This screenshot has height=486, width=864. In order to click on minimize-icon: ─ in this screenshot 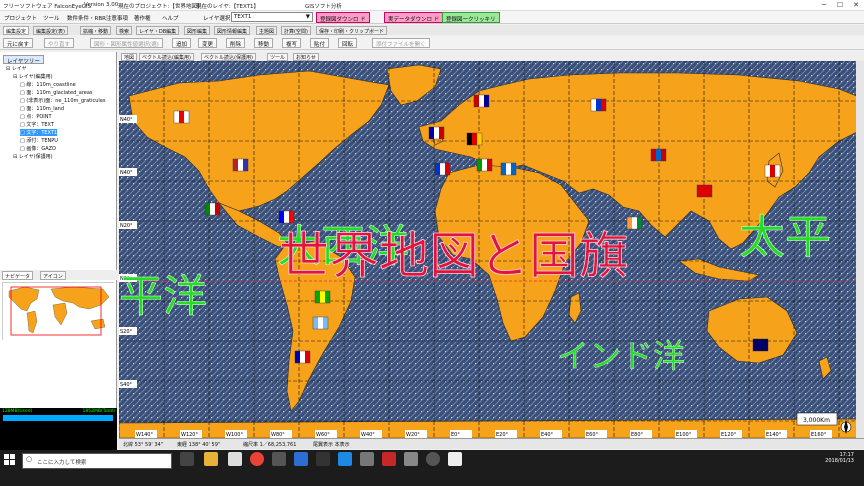, I will do `click(824, 5)`.